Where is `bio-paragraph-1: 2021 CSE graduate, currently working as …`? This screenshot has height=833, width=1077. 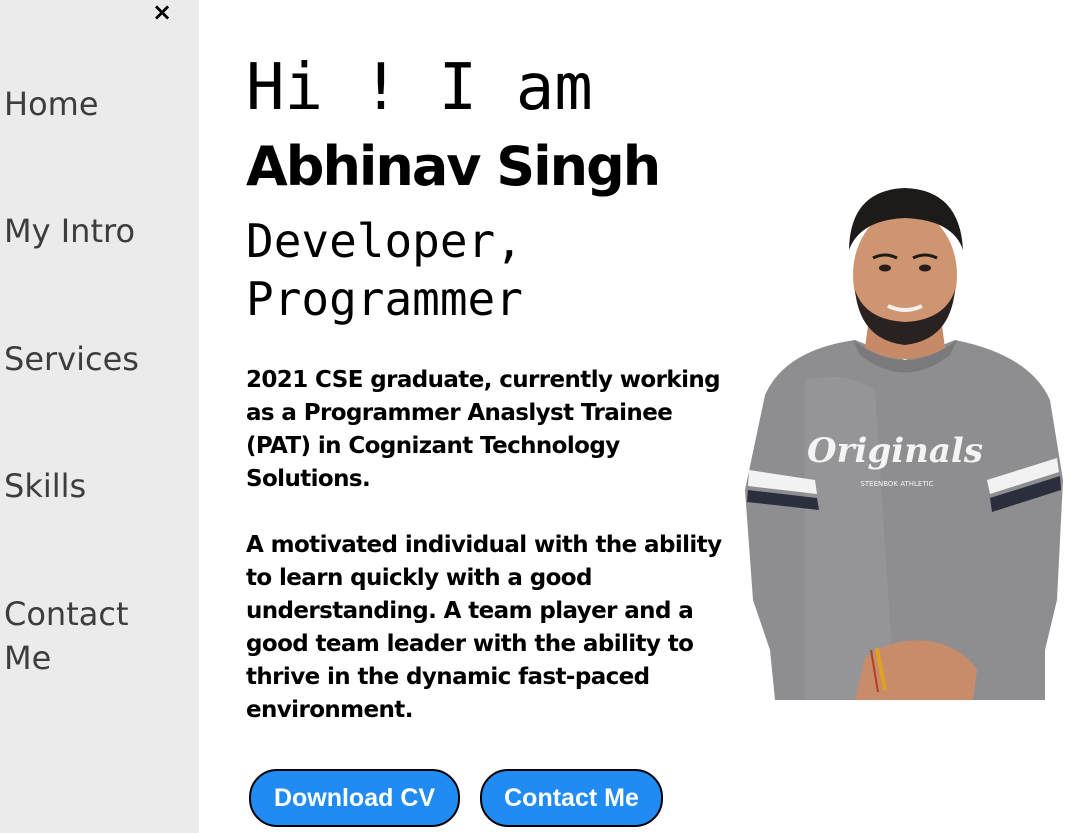 bio-paragraph-1: 2021 CSE graduate, currently working as … is located at coordinates (483, 429).